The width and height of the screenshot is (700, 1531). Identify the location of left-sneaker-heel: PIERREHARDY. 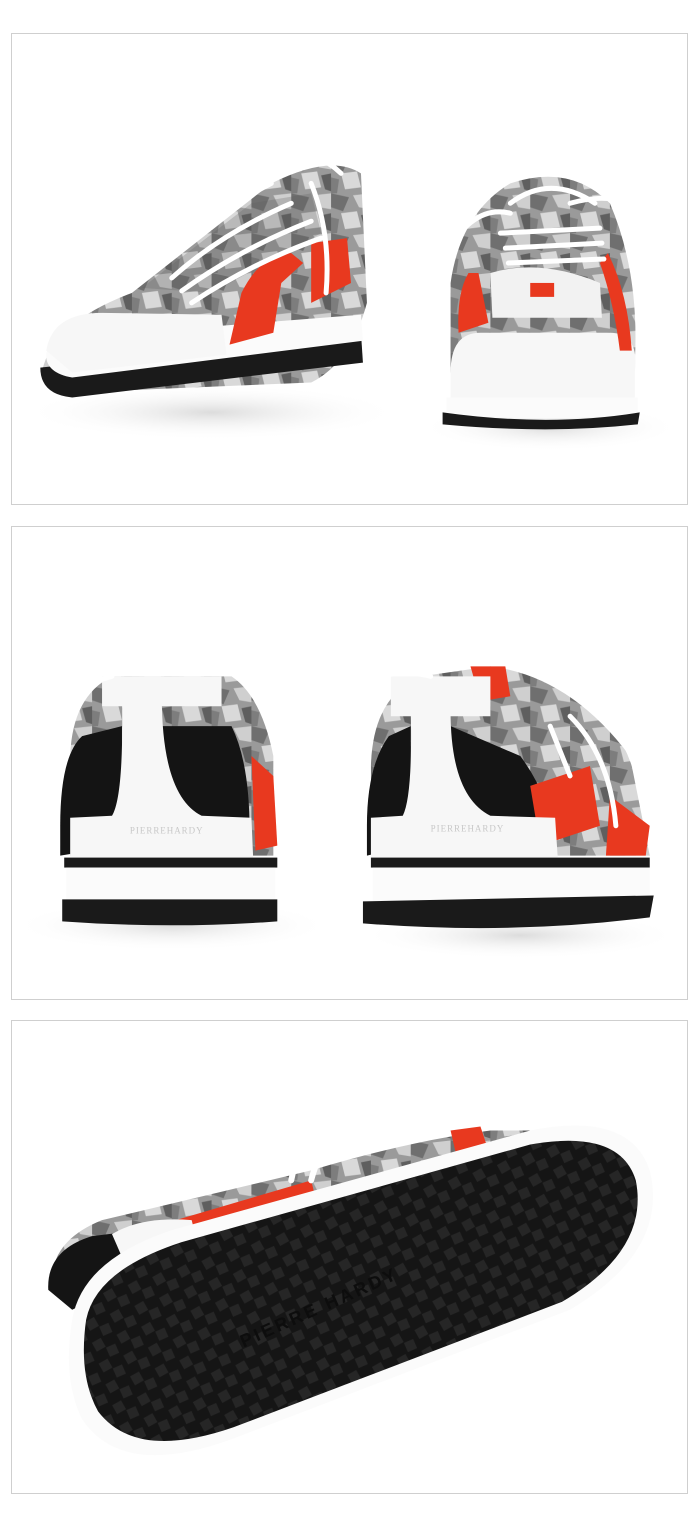
(172, 802).